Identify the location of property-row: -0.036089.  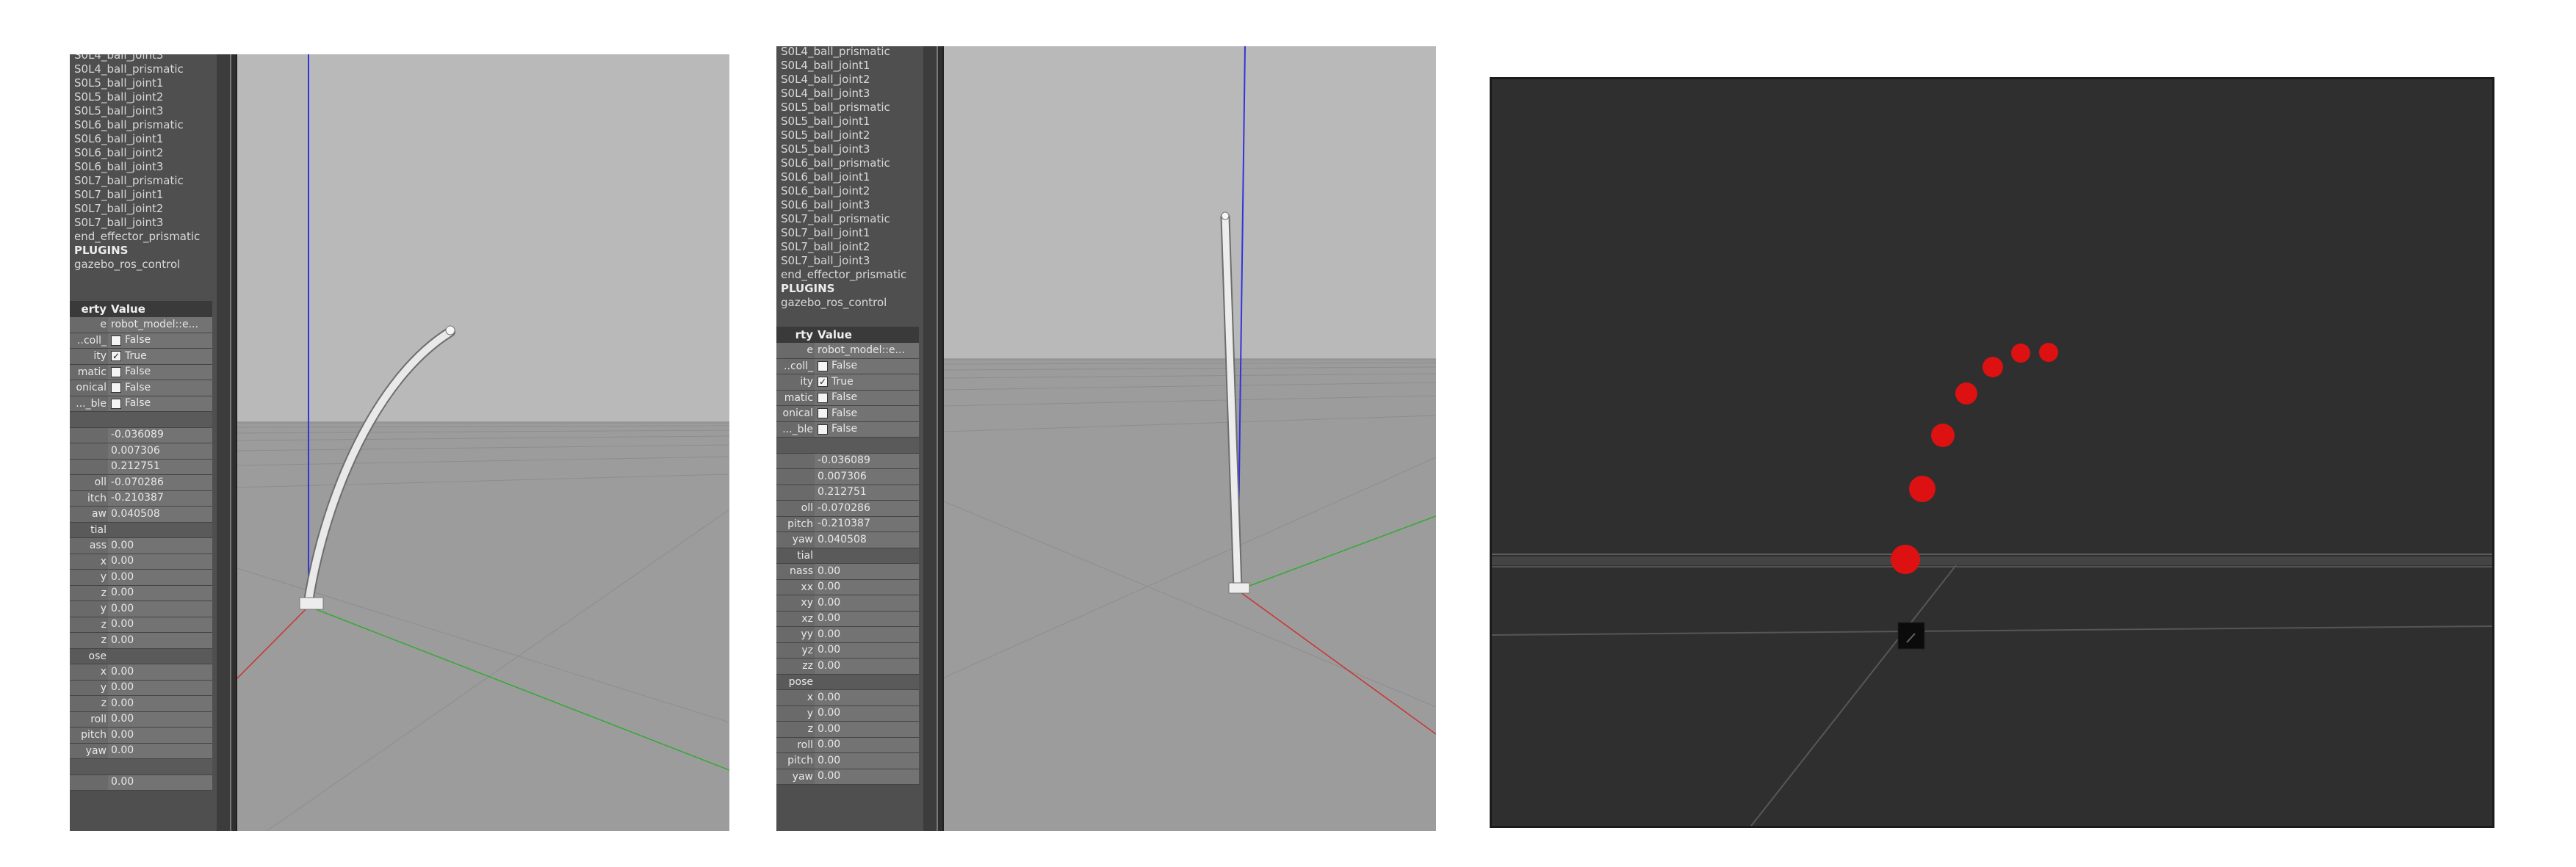
(141, 435).